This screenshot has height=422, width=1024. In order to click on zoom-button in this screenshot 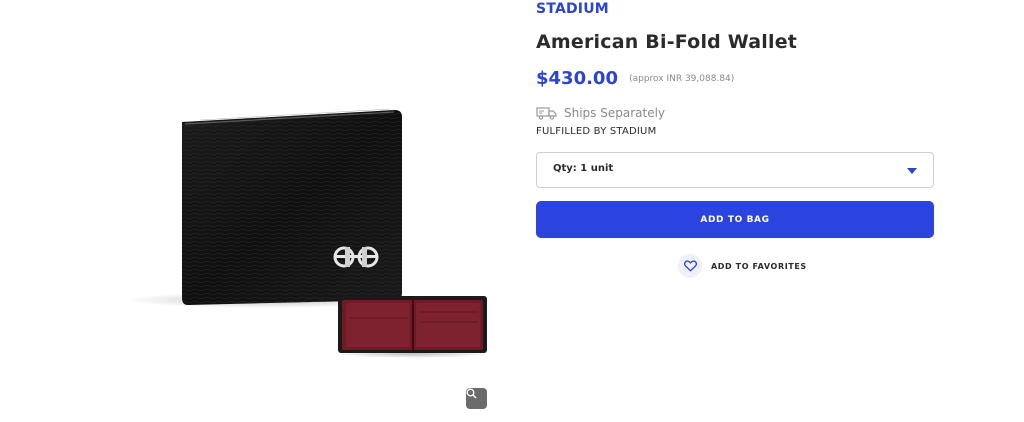, I will do `click(476, 398)`.